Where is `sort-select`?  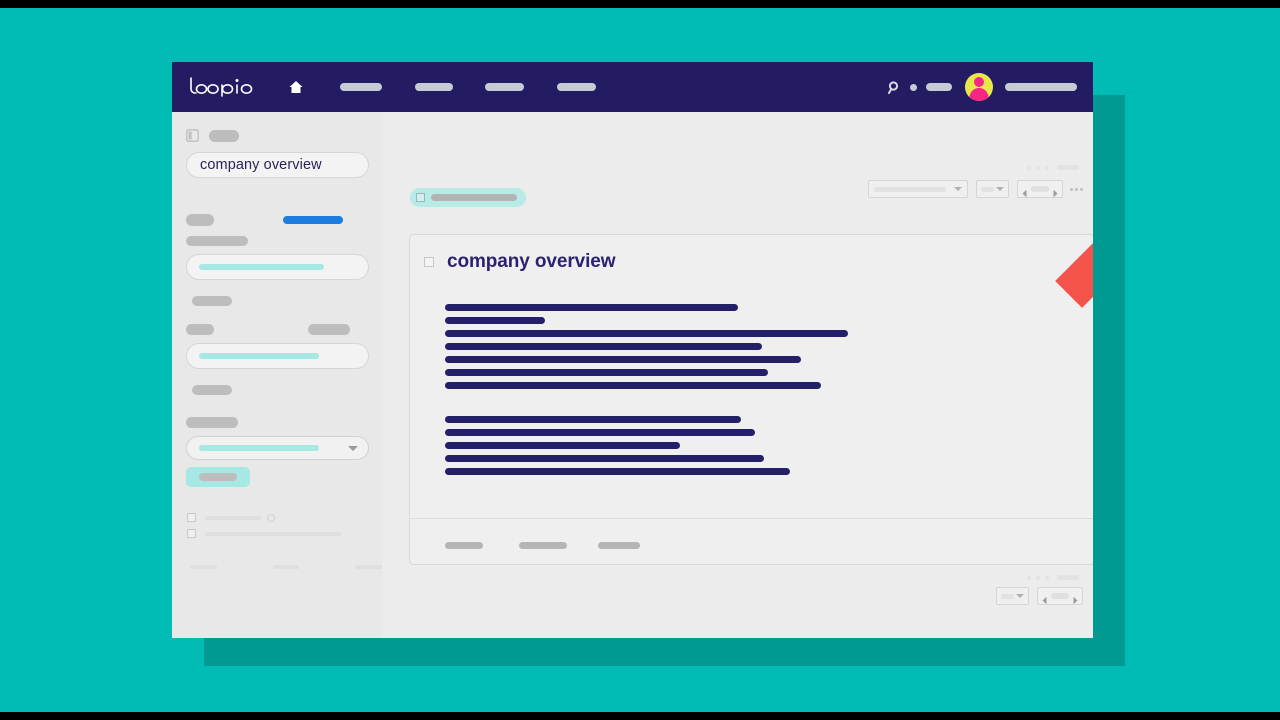
sort-select is located at coordinates (918, 189).